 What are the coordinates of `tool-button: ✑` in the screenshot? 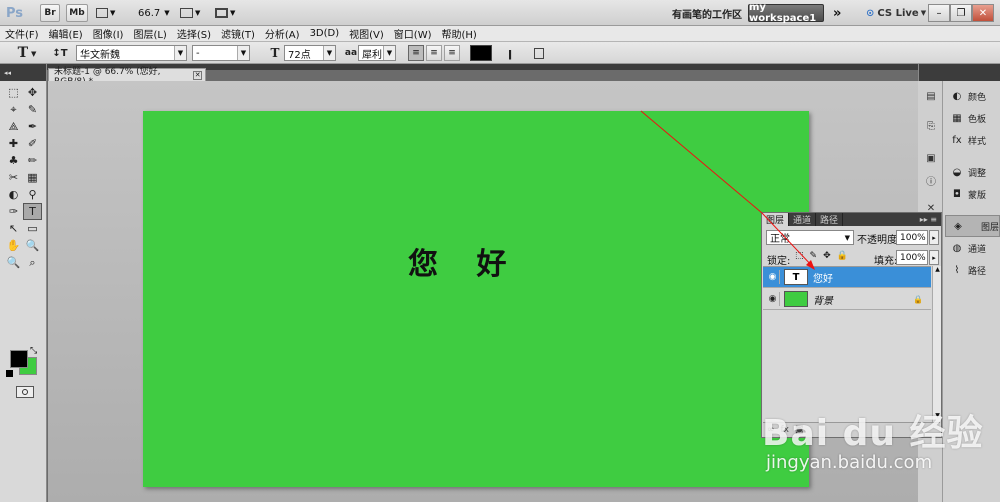 It's located at (13, 211).